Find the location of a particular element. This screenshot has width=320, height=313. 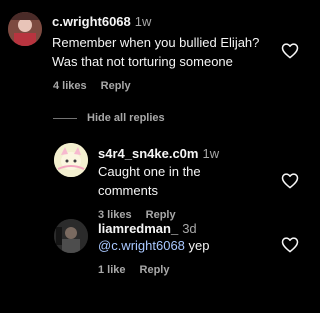

reply-author: s4r4_sn4ke.c0m 1w is located at coordinates (158, 153).